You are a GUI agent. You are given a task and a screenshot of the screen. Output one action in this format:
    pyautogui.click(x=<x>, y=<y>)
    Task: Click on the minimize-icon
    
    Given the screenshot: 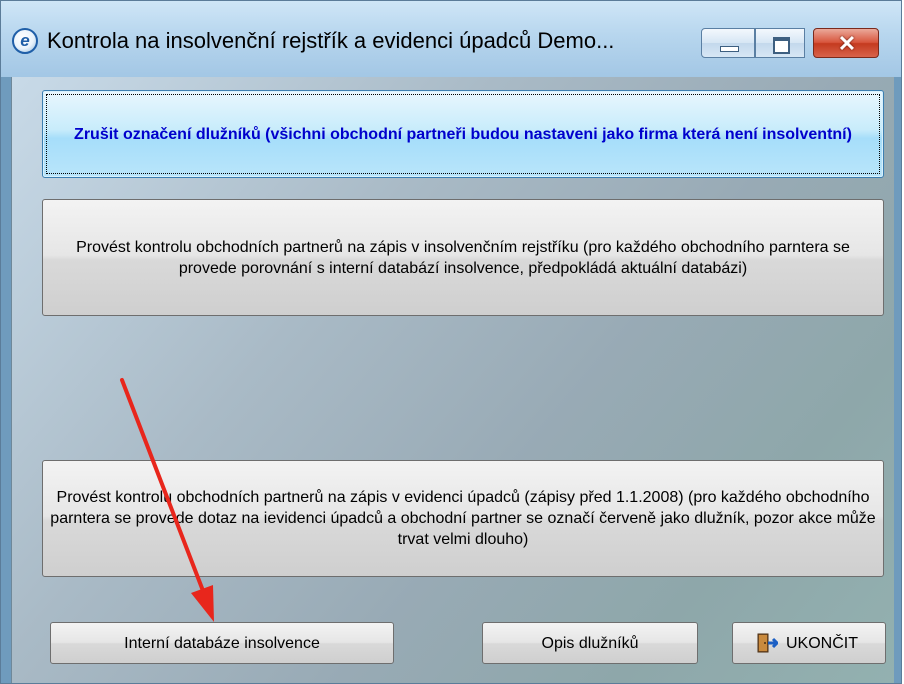 What is the action you would take?
    pyautogui.click(x=729, y=49)
    